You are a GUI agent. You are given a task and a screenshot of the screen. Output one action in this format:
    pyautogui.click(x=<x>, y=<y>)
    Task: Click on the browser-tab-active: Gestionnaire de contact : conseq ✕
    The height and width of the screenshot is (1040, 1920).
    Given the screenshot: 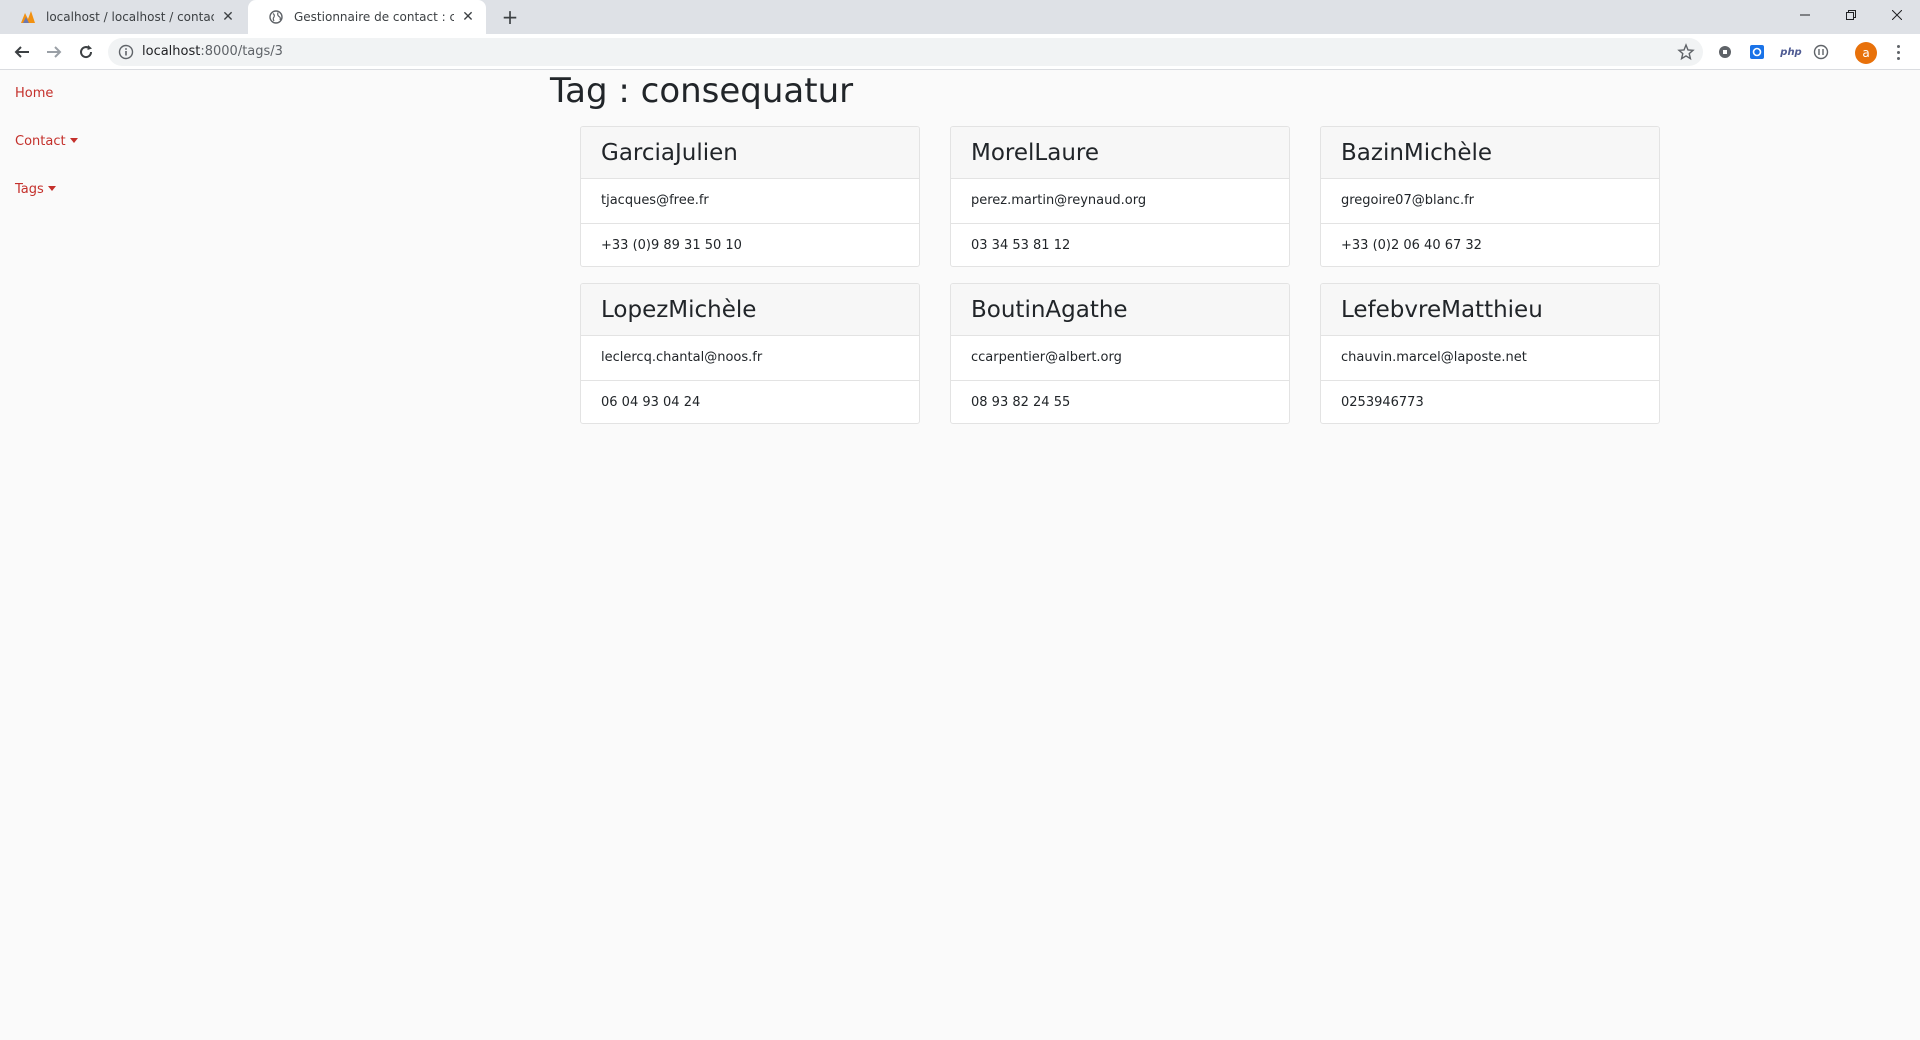 What is the action you would take?
    pyautogui.click(x=367, y=17)
    